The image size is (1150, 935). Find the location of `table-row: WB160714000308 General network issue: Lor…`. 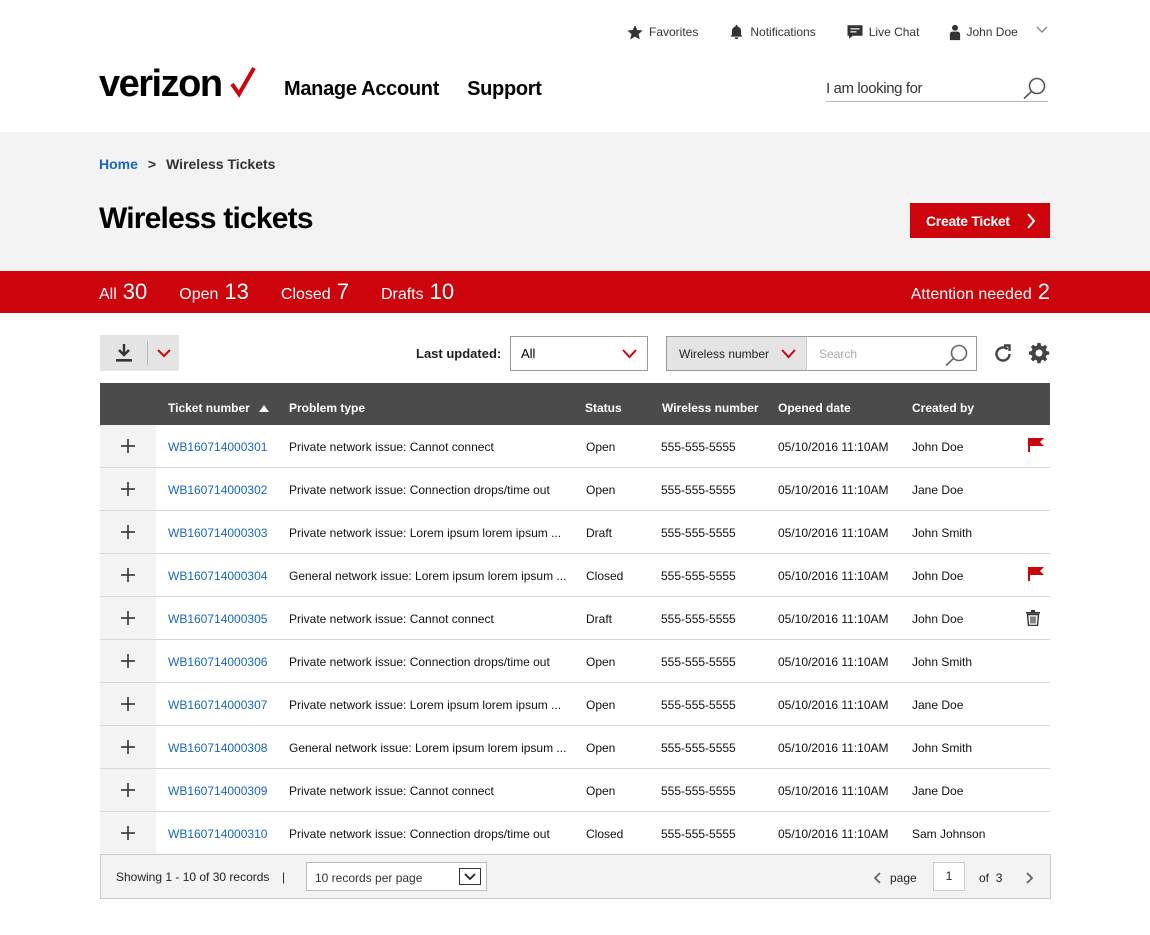

table-row: WB160714000308 General network issue: Lor… is located at coordinates (575, 747).